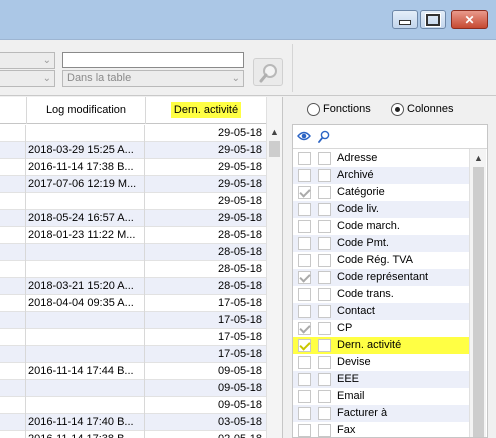  Describe the element at coordinates (86, 252) in the screenshot. I see `log-modification-cell` at that location.